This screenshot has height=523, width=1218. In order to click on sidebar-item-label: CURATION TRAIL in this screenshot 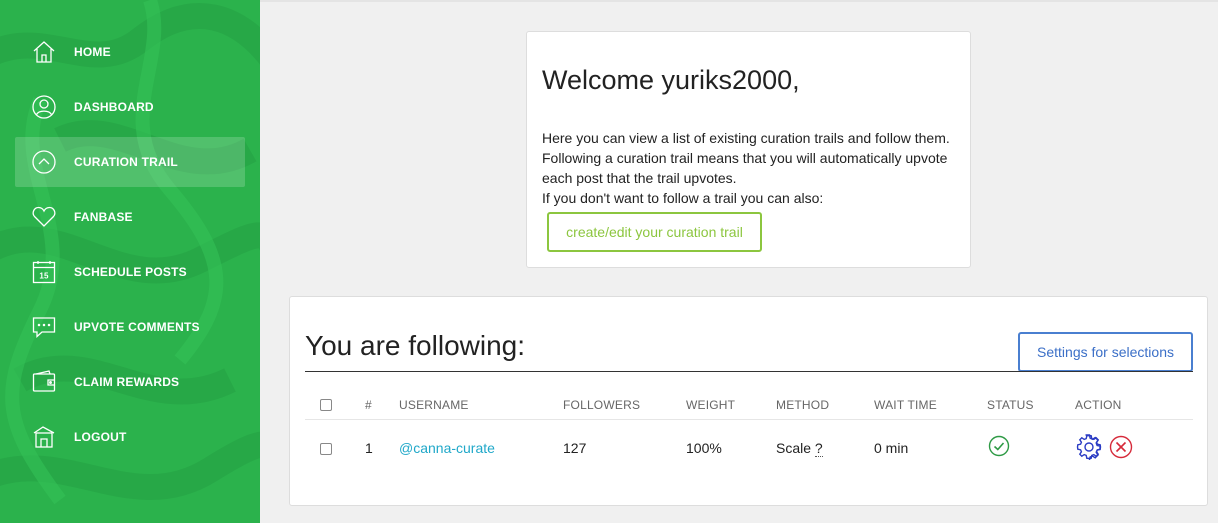, I will do `click(126, 162)`.